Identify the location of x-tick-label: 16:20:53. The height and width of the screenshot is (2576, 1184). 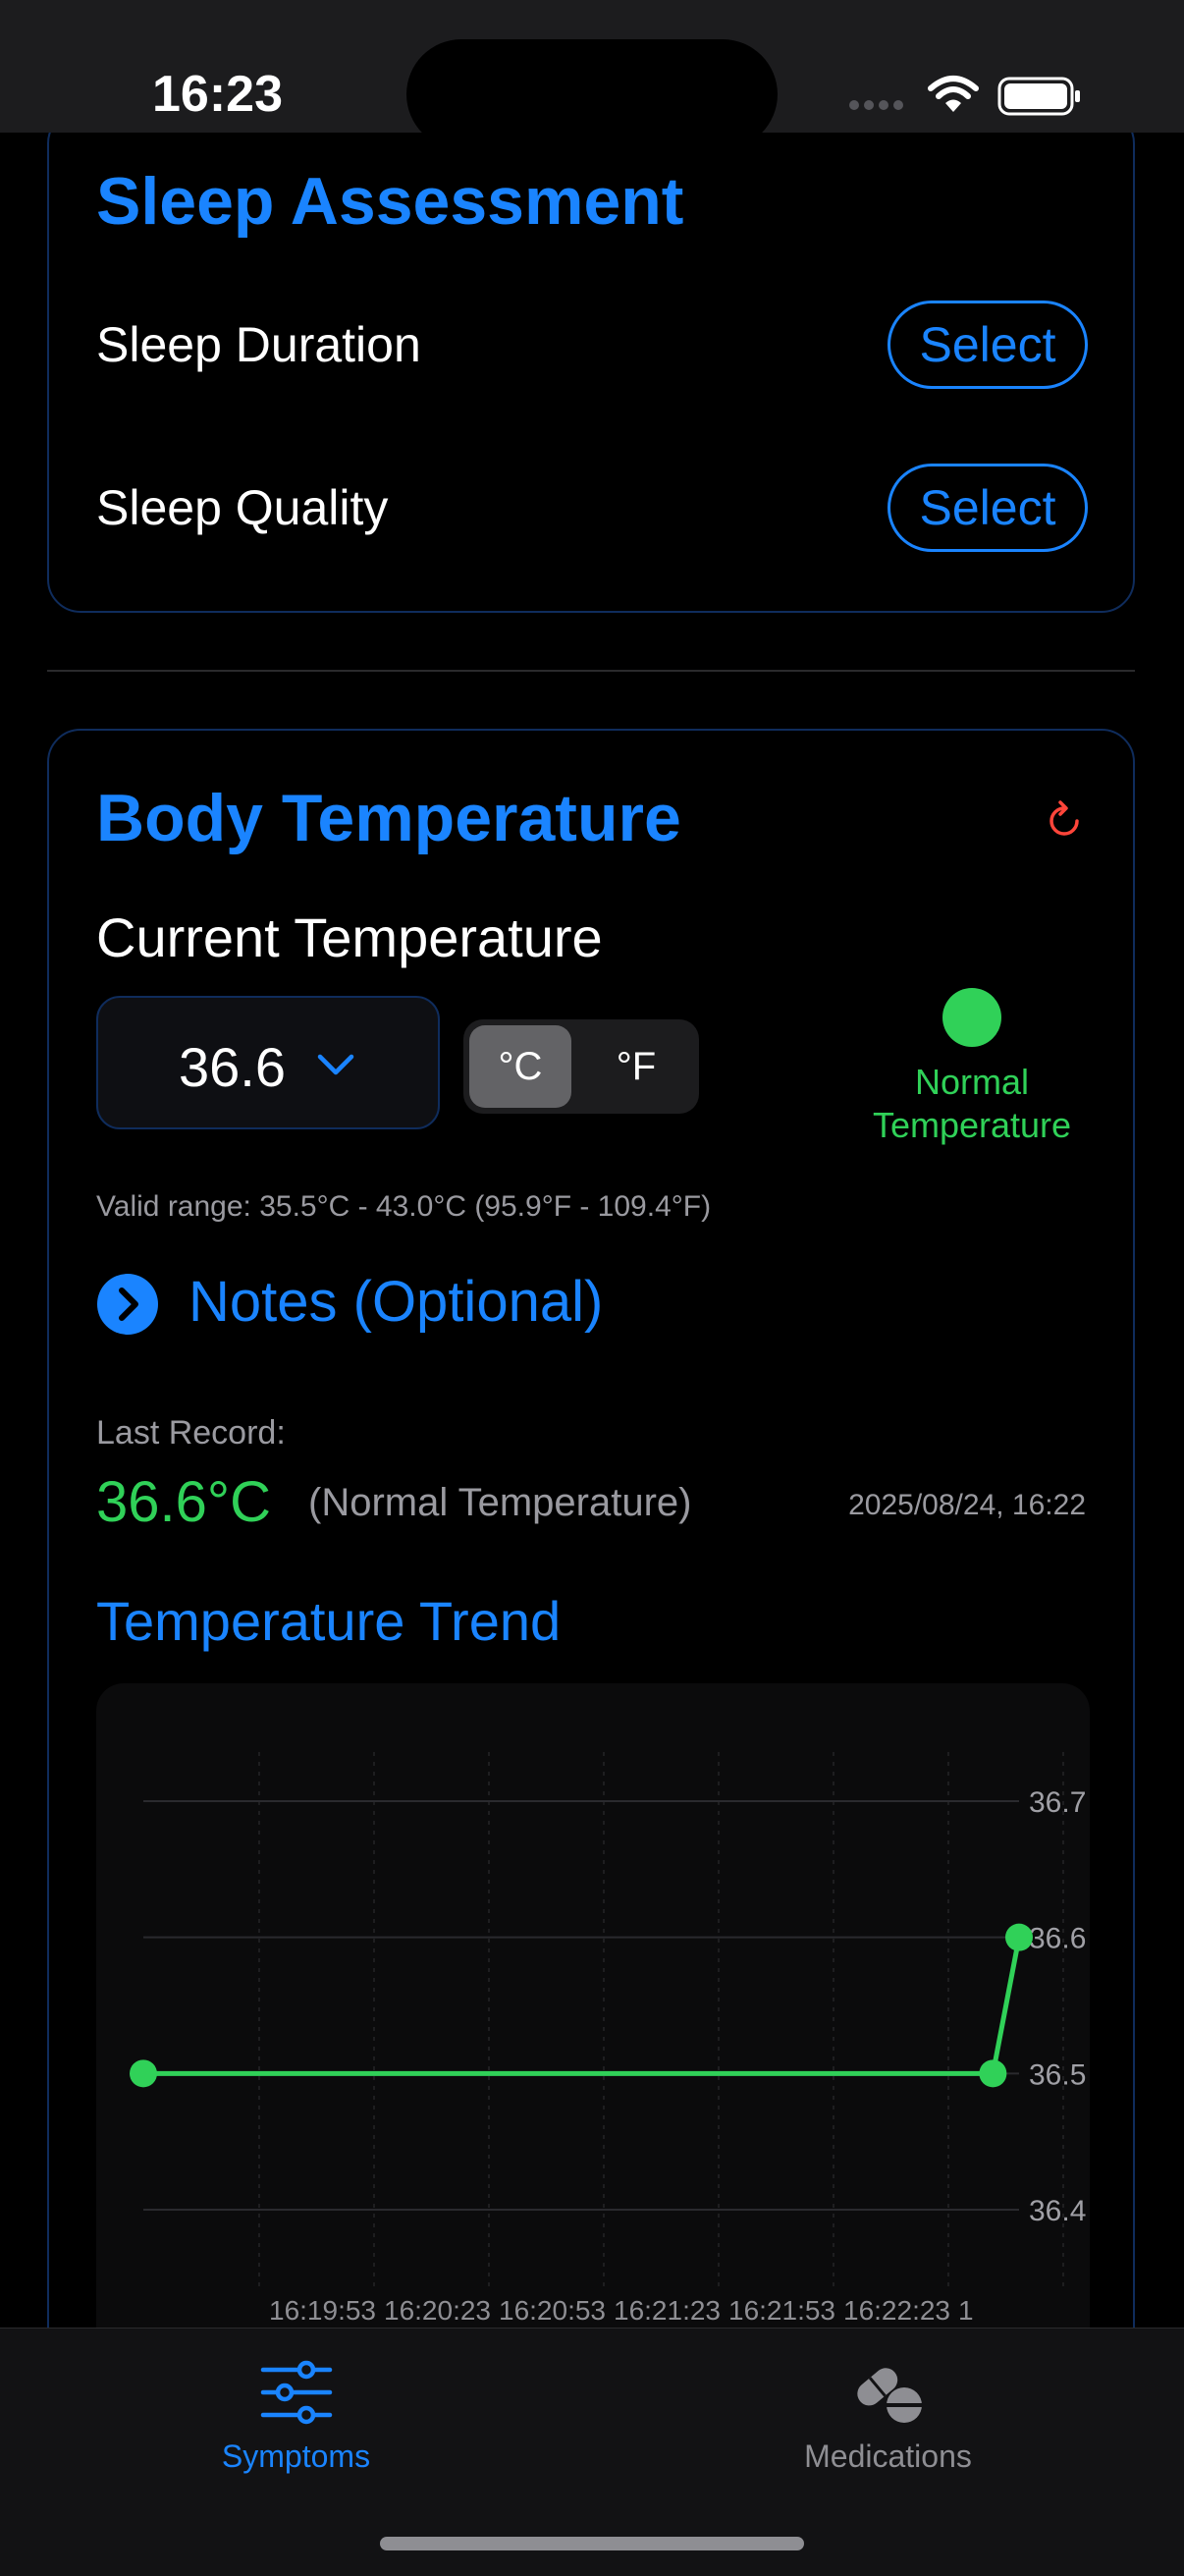
(552, 2310).